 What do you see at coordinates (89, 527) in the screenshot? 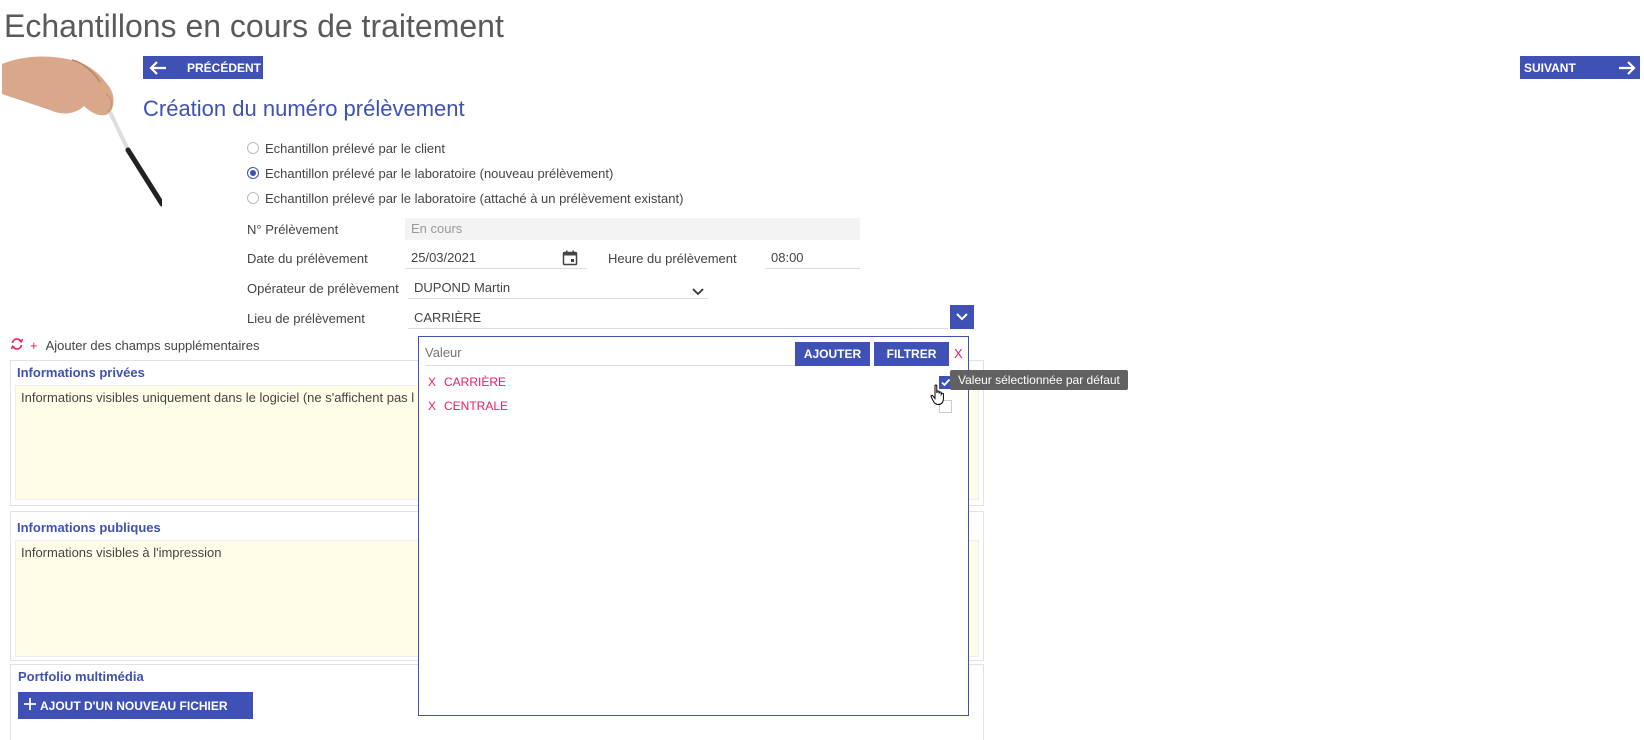
I see `public-info-title: Informations publiques` at bounding box center [89, 527].